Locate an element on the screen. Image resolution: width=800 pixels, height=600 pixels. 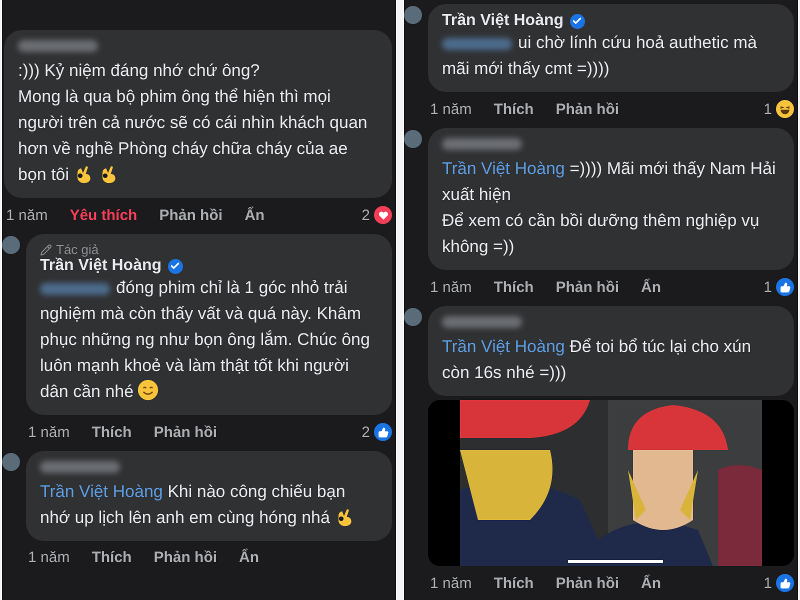
laughing-face-icon is located at coordinates (785, 109).